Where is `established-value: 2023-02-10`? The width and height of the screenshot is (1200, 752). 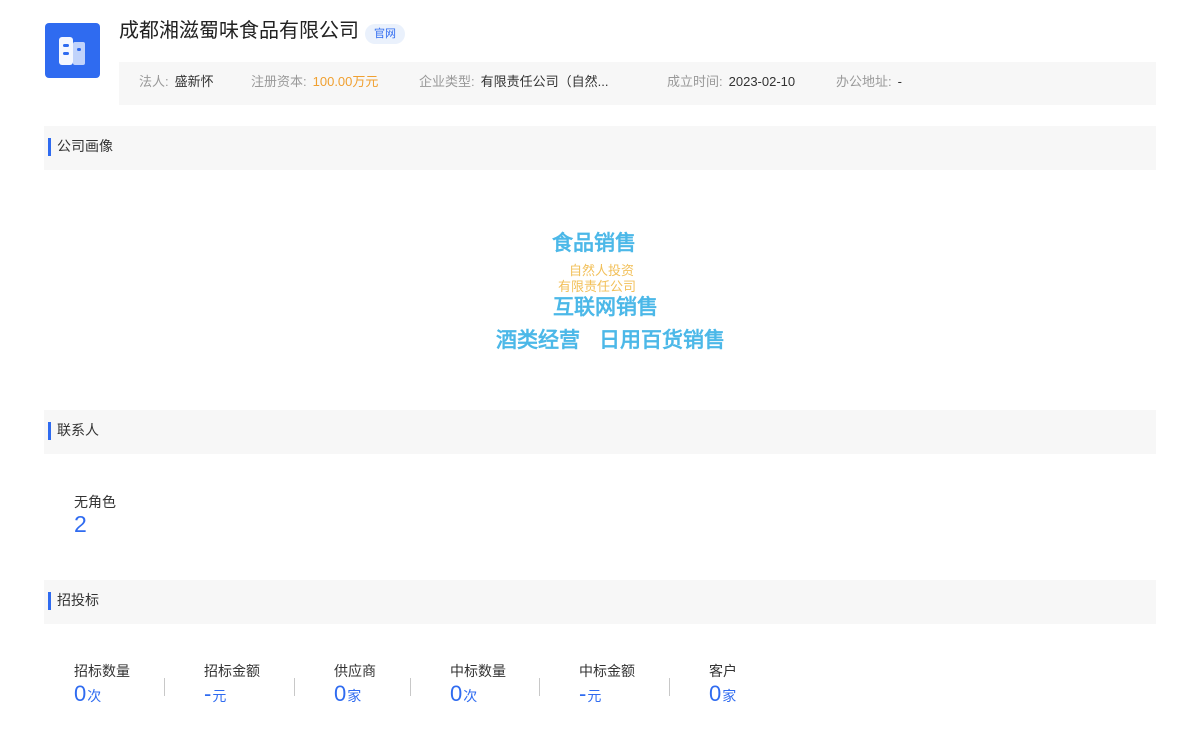 established-value: 2023-02-10 is located at coordinates (762, 81).